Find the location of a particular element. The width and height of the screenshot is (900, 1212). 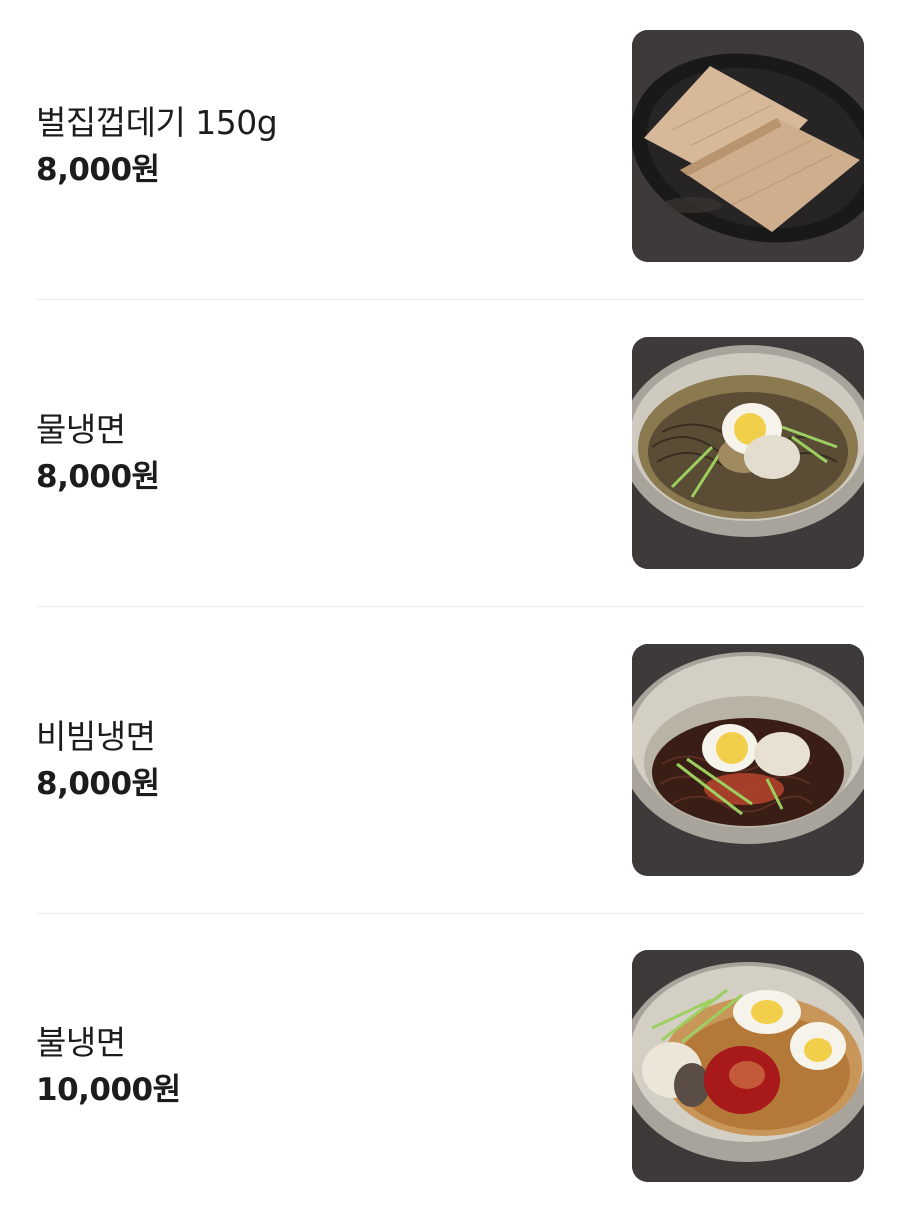

mul-naengmyeon-photo is located at coordinates (748, 453).